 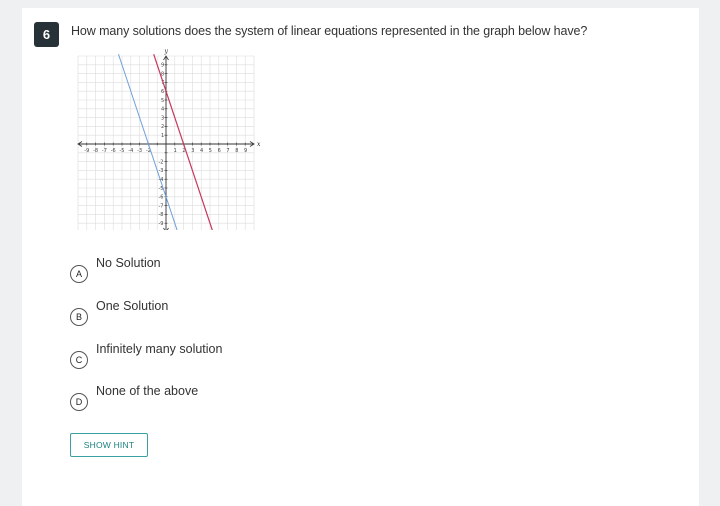 What do you see at coordinates (220, 358) in the screenshot?
I see `option-c: C Infinitely many solution` at bounding box center [220, 358].